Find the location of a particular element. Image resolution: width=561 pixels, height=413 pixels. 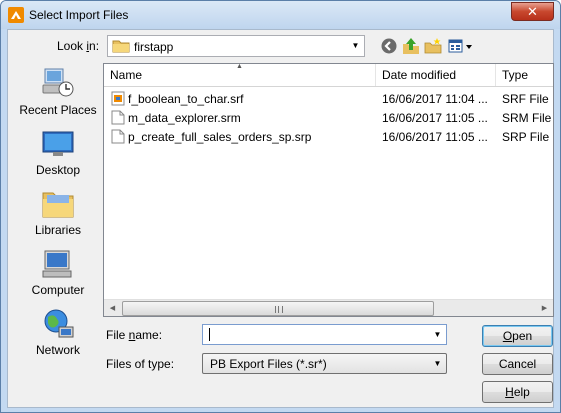

up-folder-icon is located at coordinates (411, 46).